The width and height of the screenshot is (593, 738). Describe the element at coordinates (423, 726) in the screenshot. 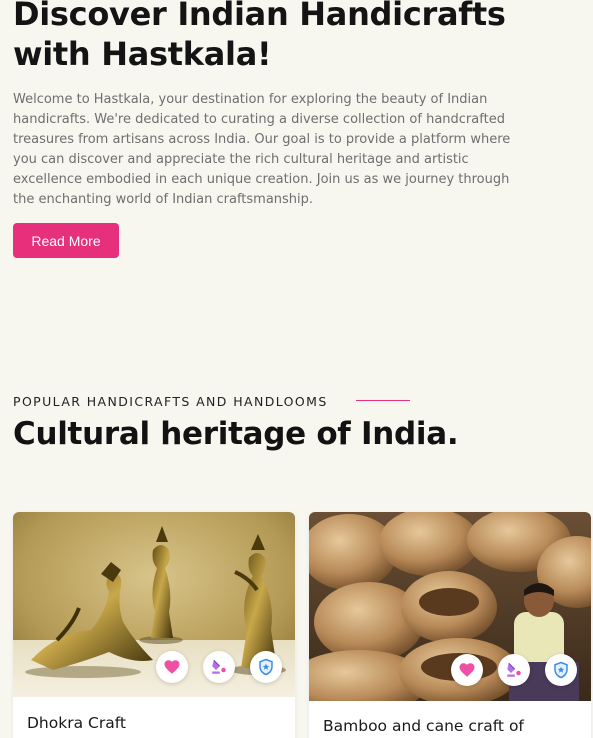

I see `card-title: Bamboo and cane craft of` at that location.